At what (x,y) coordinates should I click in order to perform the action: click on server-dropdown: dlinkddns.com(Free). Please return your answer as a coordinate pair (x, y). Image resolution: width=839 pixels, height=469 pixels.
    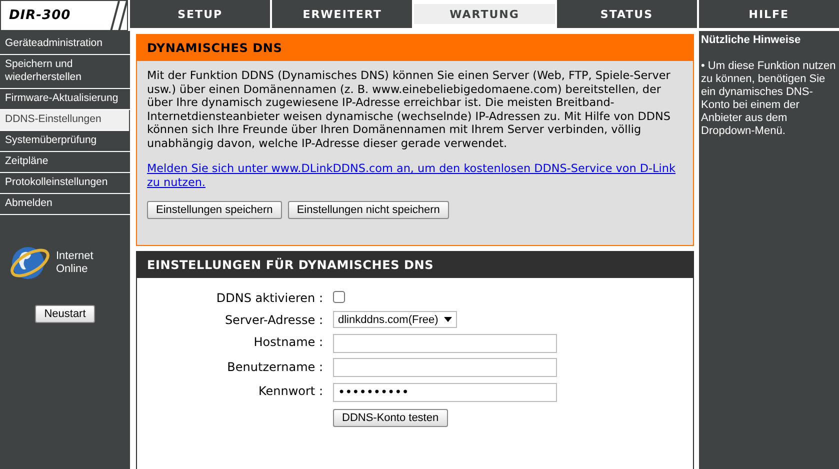
    Looking at the image, I should click on (395, 319).